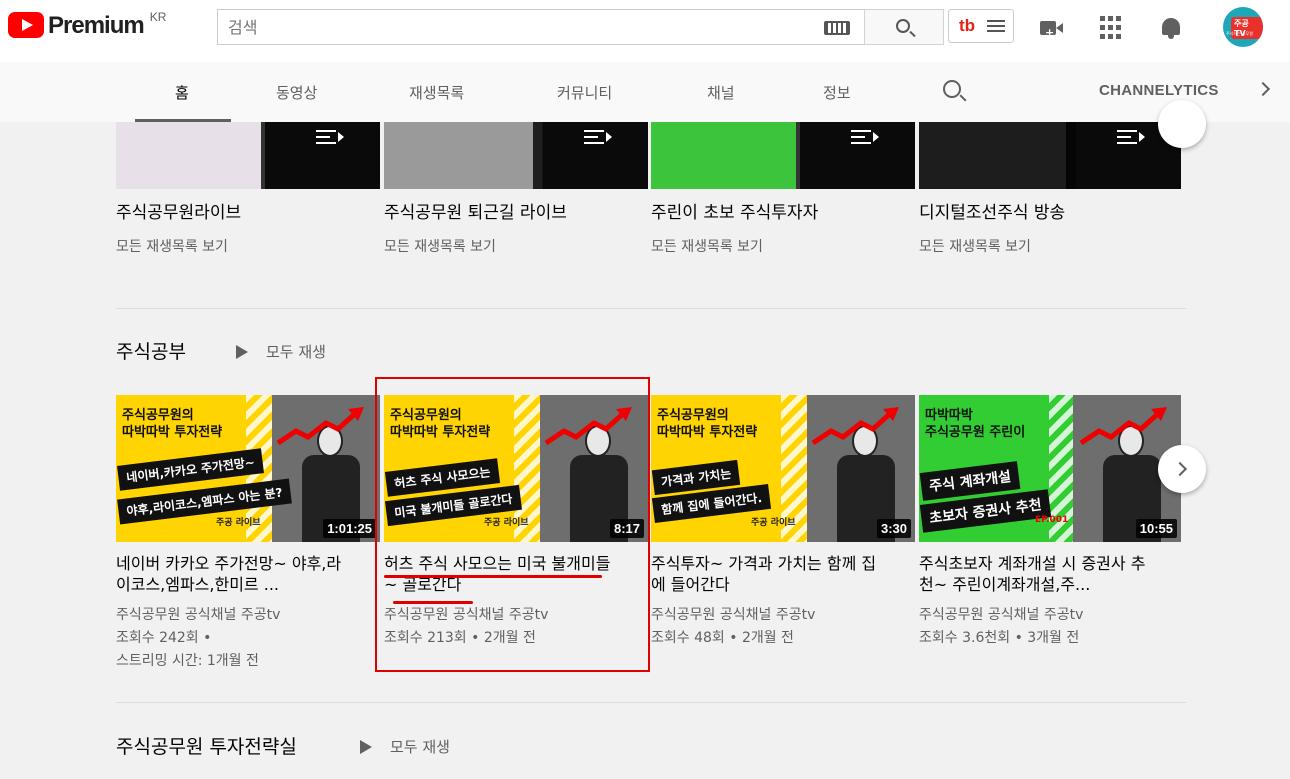 This screenshot has height=779, width=1290. Describe the element at coordinates (1243, 27) in the screenshot. I see `avatar: 주공TV 주식하는 공무원` at that location.